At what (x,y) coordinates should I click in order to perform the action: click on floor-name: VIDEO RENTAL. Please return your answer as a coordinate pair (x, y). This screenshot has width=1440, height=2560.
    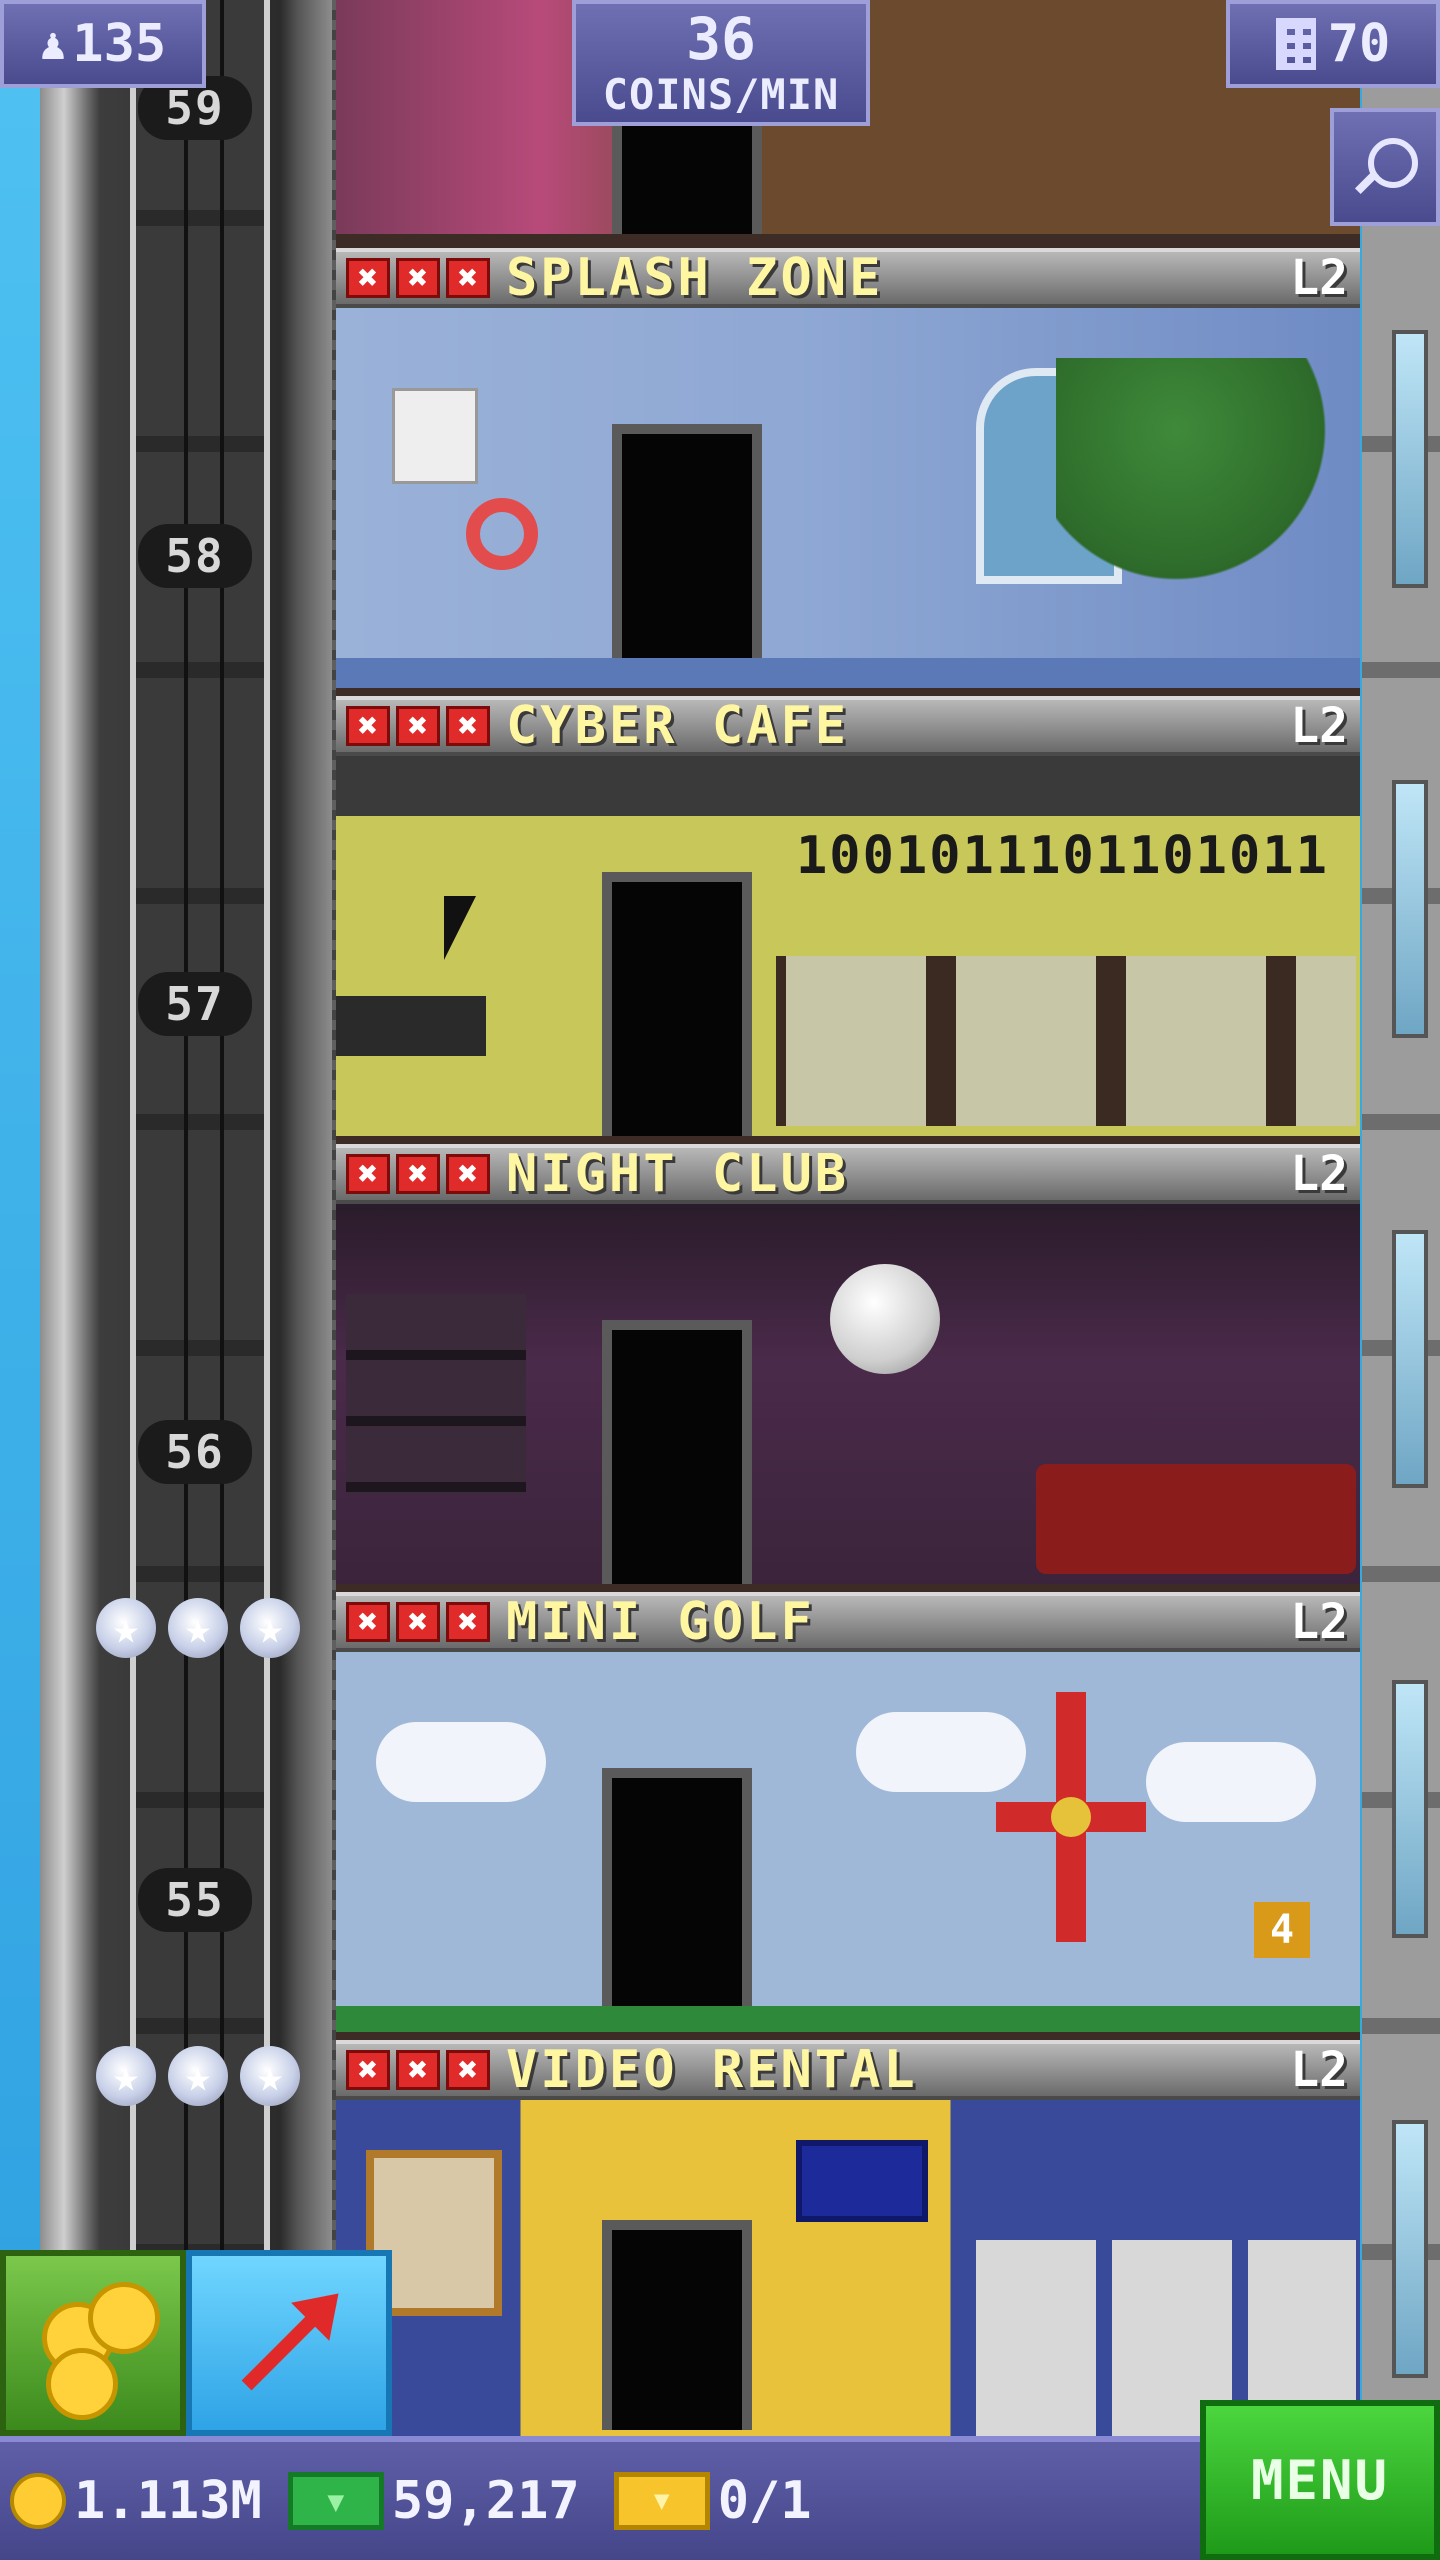
    Looking at the image, I should click on (712, 2070).